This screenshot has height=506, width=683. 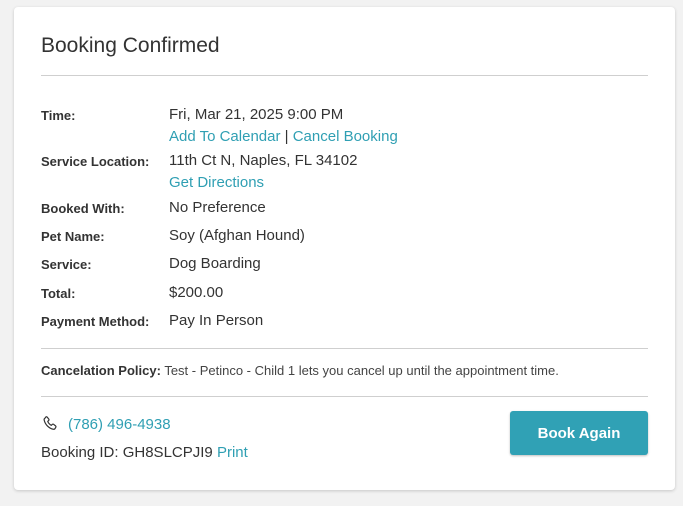 What do you see at coordinates (130, 45) in the screenshot?
I see `page-title: Booking Confirmed` at bounding box center [130, 45].